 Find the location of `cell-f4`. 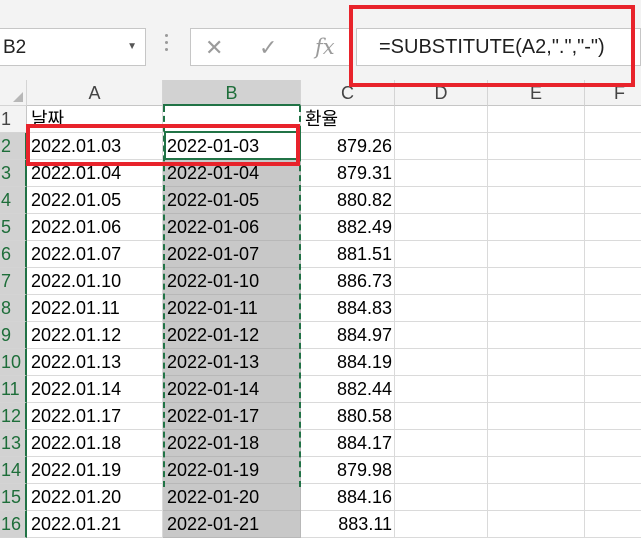

cell-f4 is located at coordinates (613, 200).